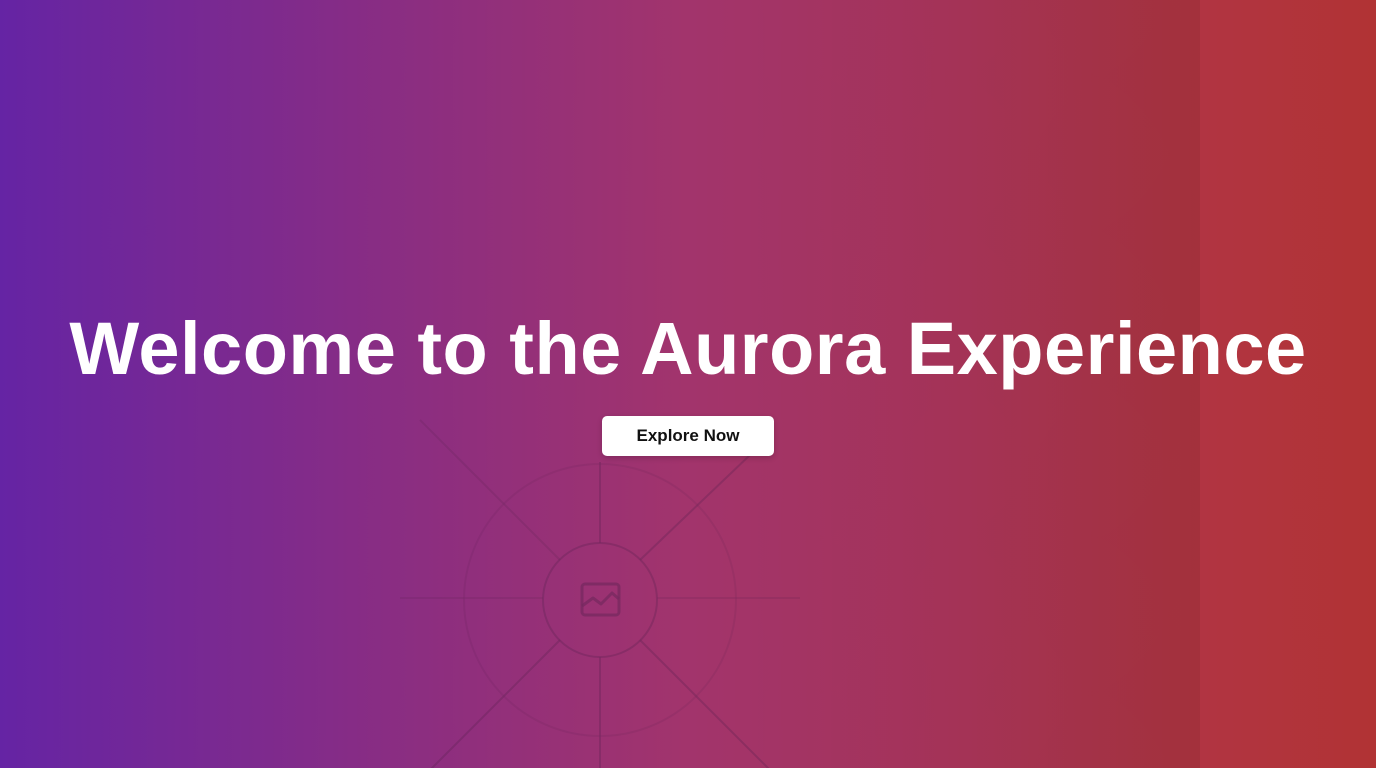  I want to click on explore-now-button: Explore Now, so click(688, 436).